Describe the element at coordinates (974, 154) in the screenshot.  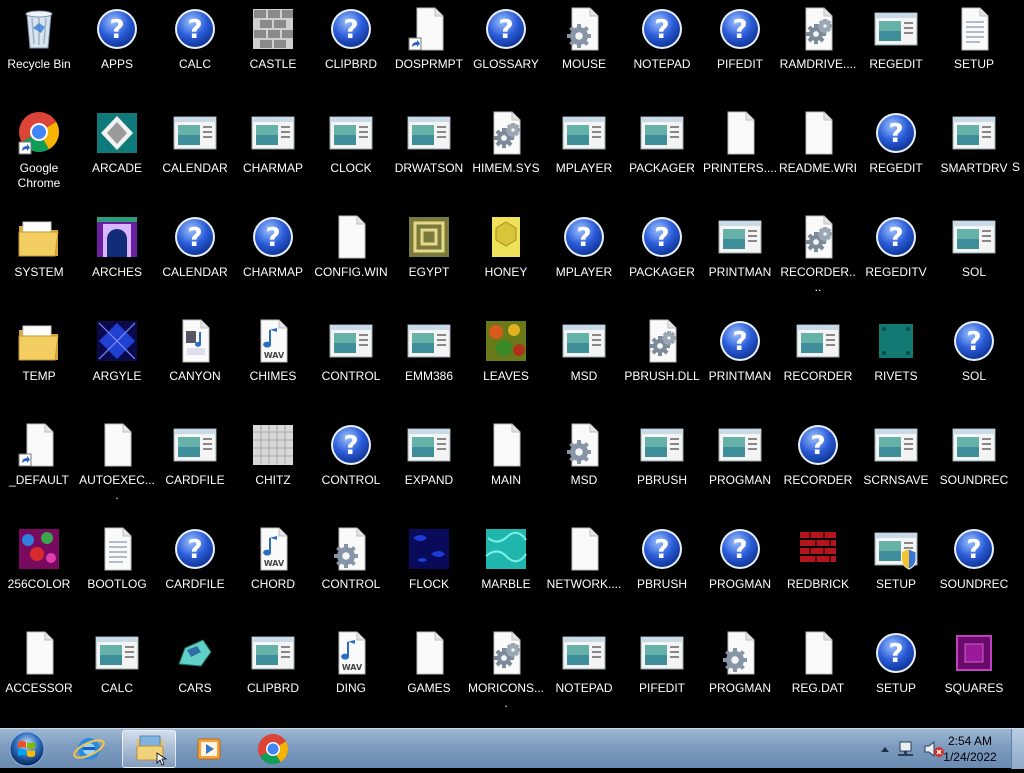
I see `desktop-icon: SMARTDRV` at that location.